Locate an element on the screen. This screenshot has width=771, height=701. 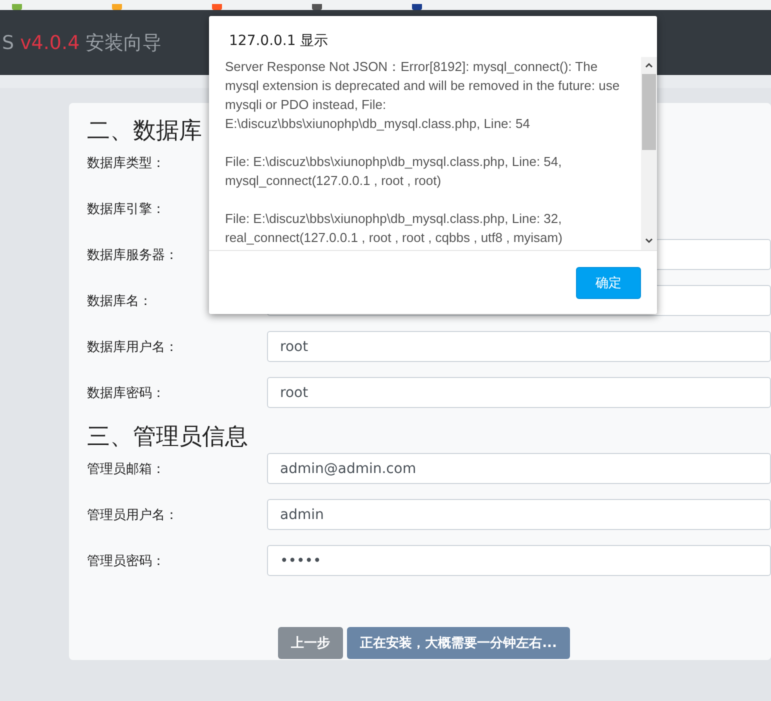
field-label: 管理员用户名： is located at coordinates (132, 515).